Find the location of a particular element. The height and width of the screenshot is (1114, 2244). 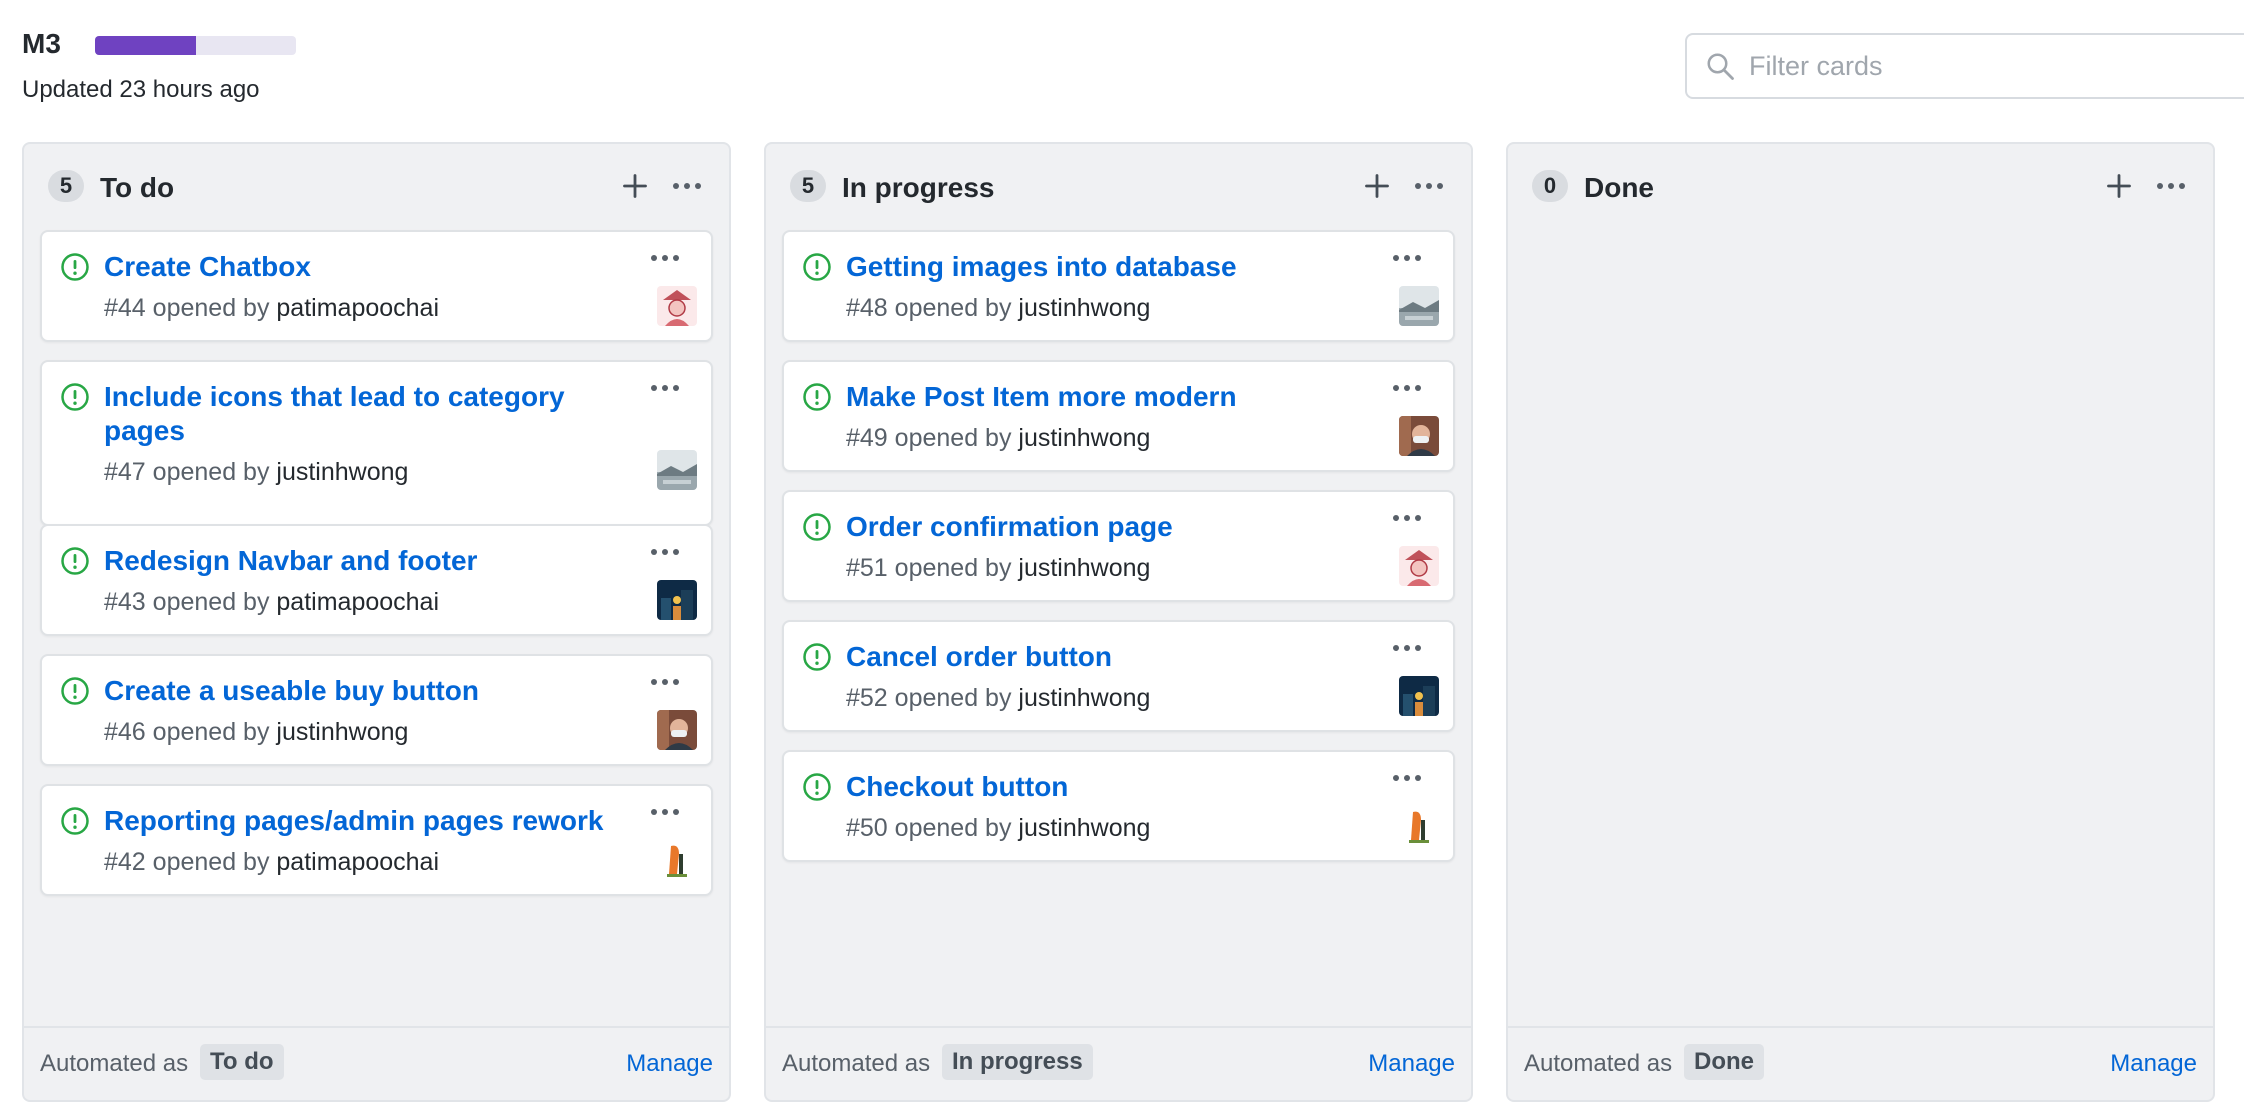

progress-bar-fill is located at coordinates (145, 45).